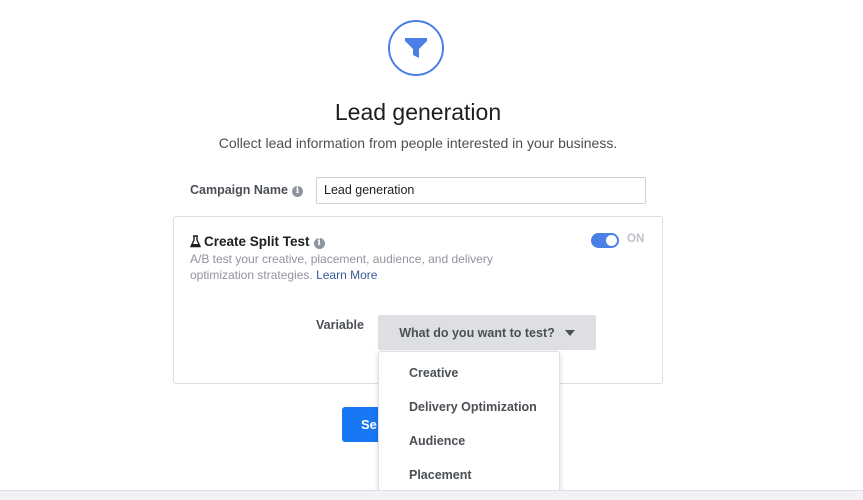 The height and width of the screenshot is (500, 863). I want to click on split-test-title: Create Split Test i, so click(257, 242).